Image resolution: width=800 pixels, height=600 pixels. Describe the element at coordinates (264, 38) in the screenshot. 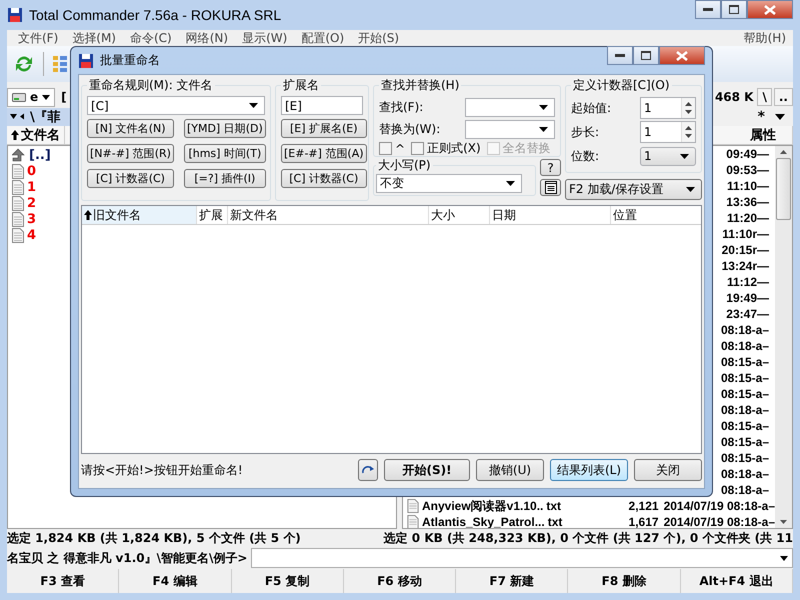

I see `menu-item: 显示(W)` at that location.